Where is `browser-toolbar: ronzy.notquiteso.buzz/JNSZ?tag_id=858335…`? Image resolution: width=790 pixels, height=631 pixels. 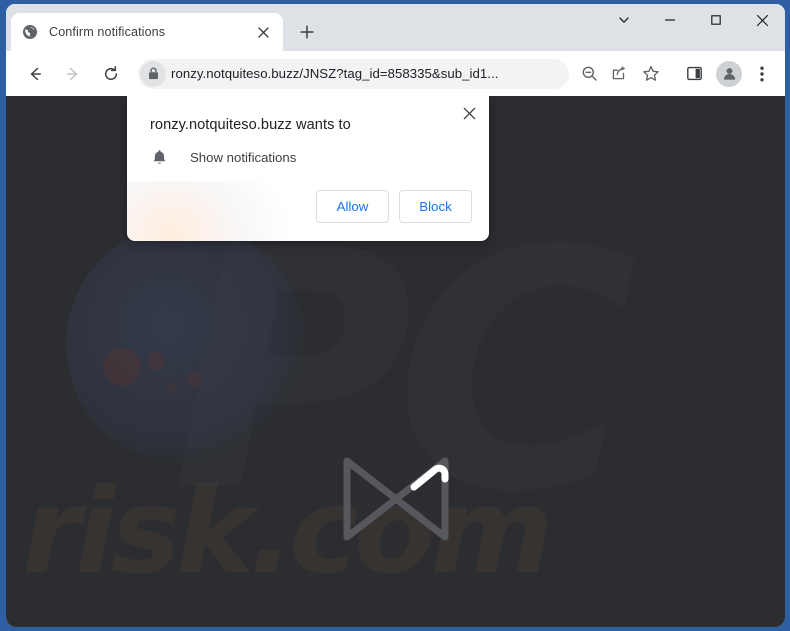 browser-toolbar: ronzy.notquiteso.buzz/JNSZ?tag_id=858335… is located at coordinates (395, 73).